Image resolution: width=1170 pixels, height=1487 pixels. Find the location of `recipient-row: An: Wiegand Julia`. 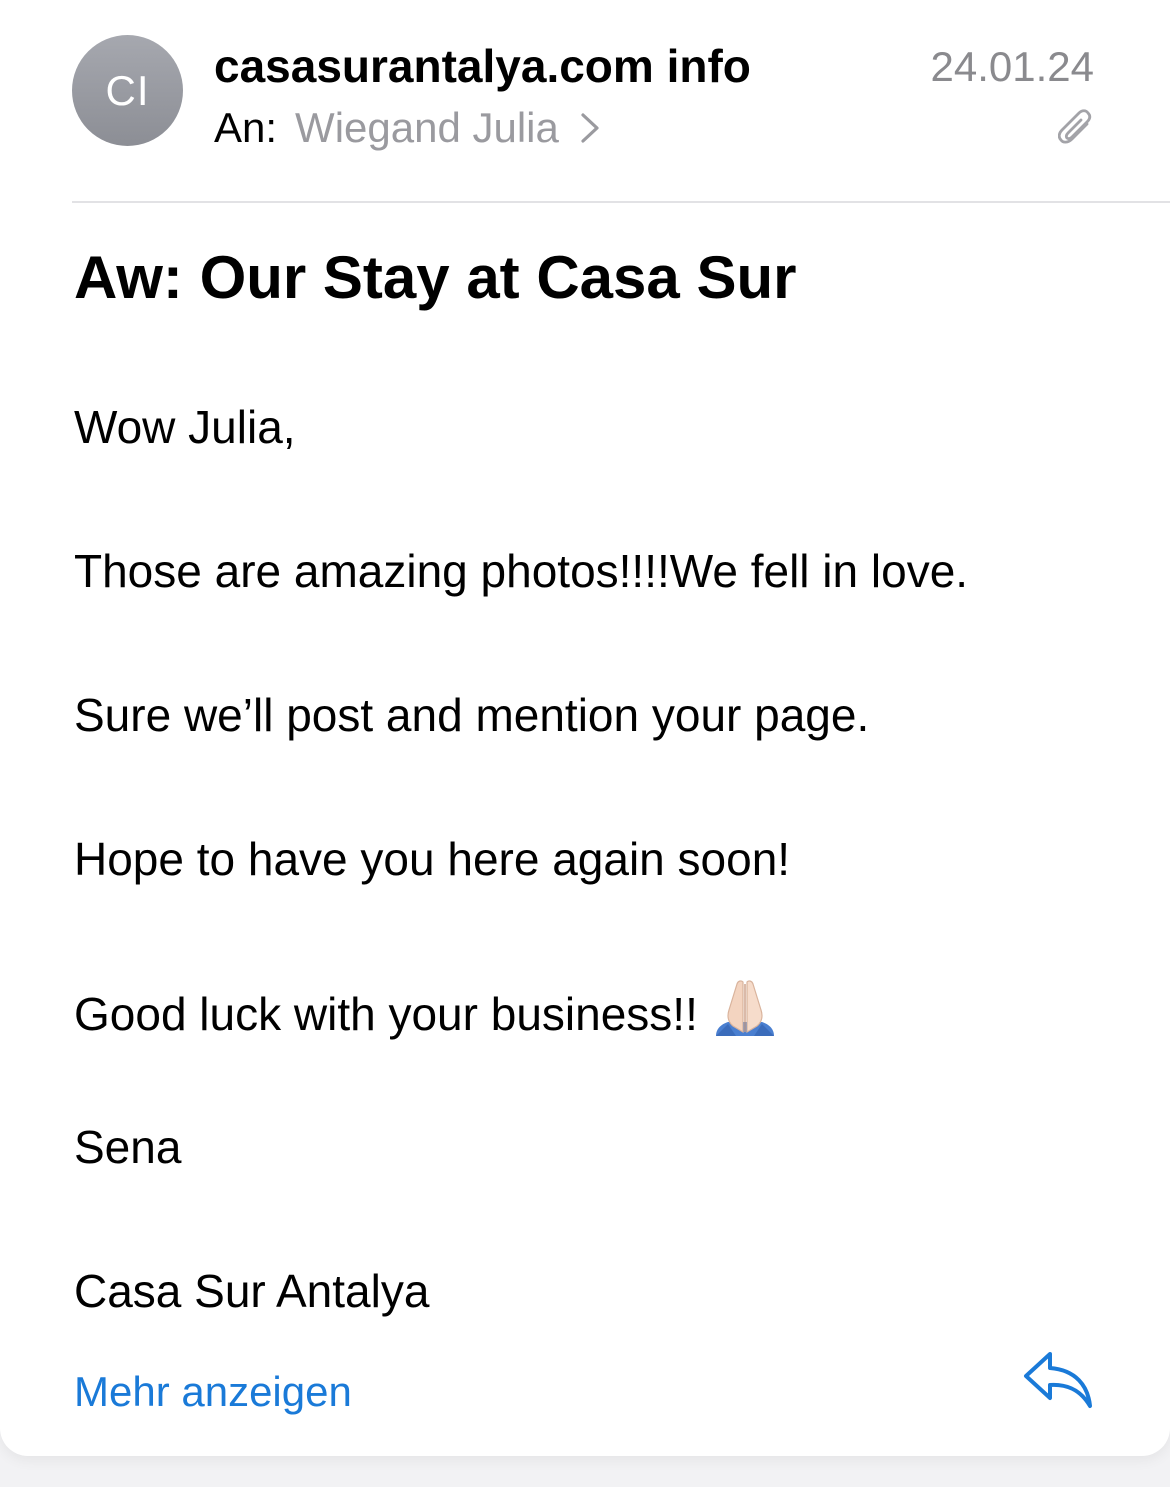

recipient-row: An: Wiegand Julia is located at coordinates (407, 128).